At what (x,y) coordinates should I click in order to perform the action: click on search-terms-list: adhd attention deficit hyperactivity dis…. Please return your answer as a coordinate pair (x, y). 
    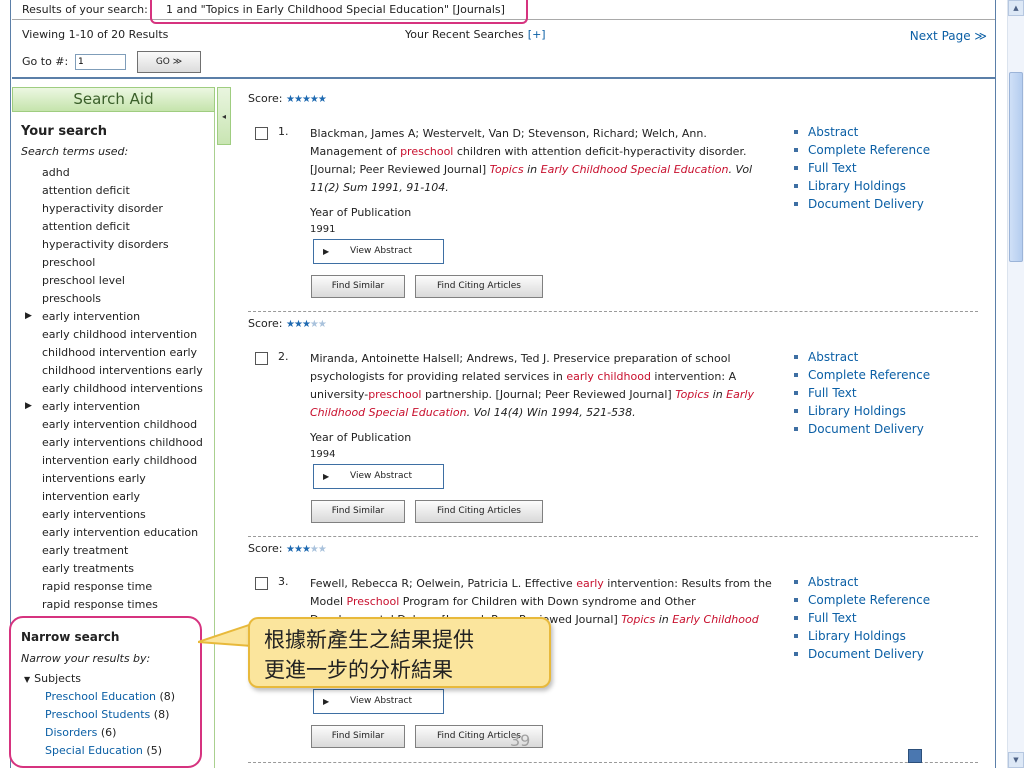
    Looking at the image, I should click on (114, 390).